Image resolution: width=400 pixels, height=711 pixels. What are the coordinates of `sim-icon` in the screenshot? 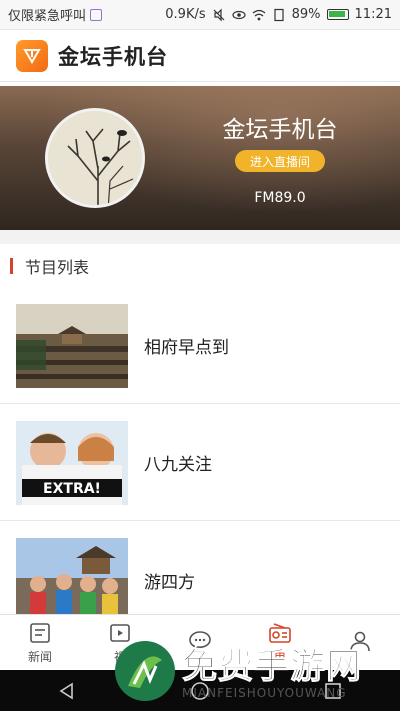 It's located at (279, 14).